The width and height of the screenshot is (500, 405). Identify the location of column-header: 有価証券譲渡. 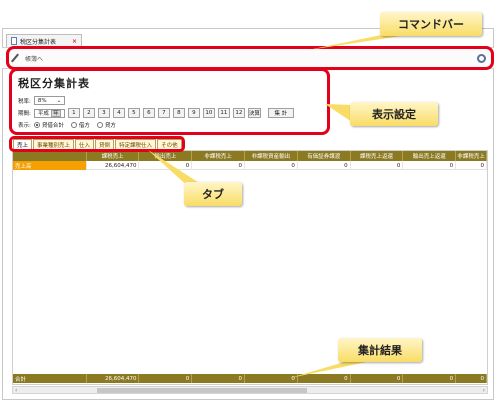
(324, 156).